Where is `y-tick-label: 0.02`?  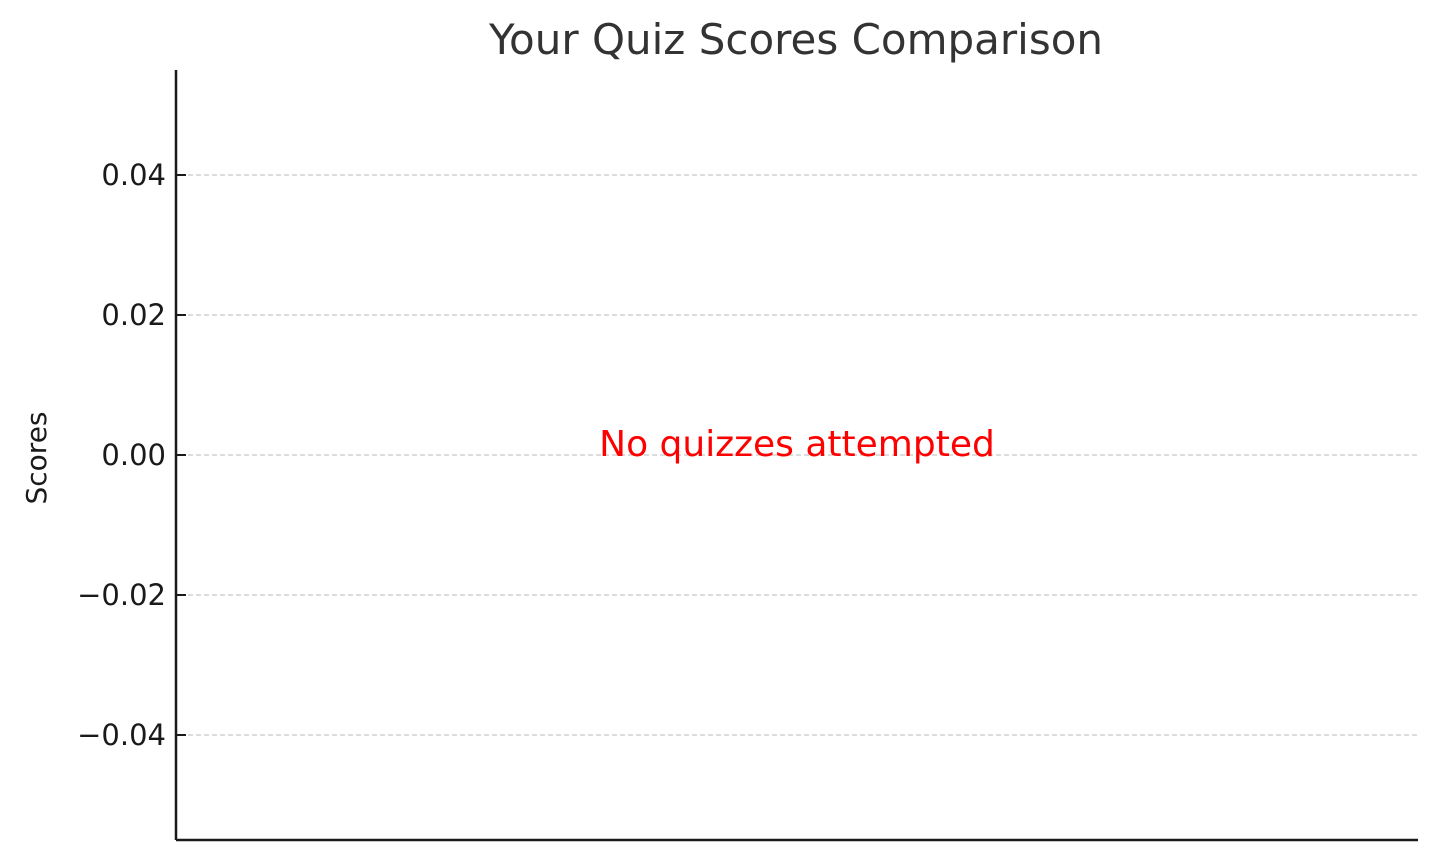 y-tick-label: 0.02 is located at coordinates (133, 315).